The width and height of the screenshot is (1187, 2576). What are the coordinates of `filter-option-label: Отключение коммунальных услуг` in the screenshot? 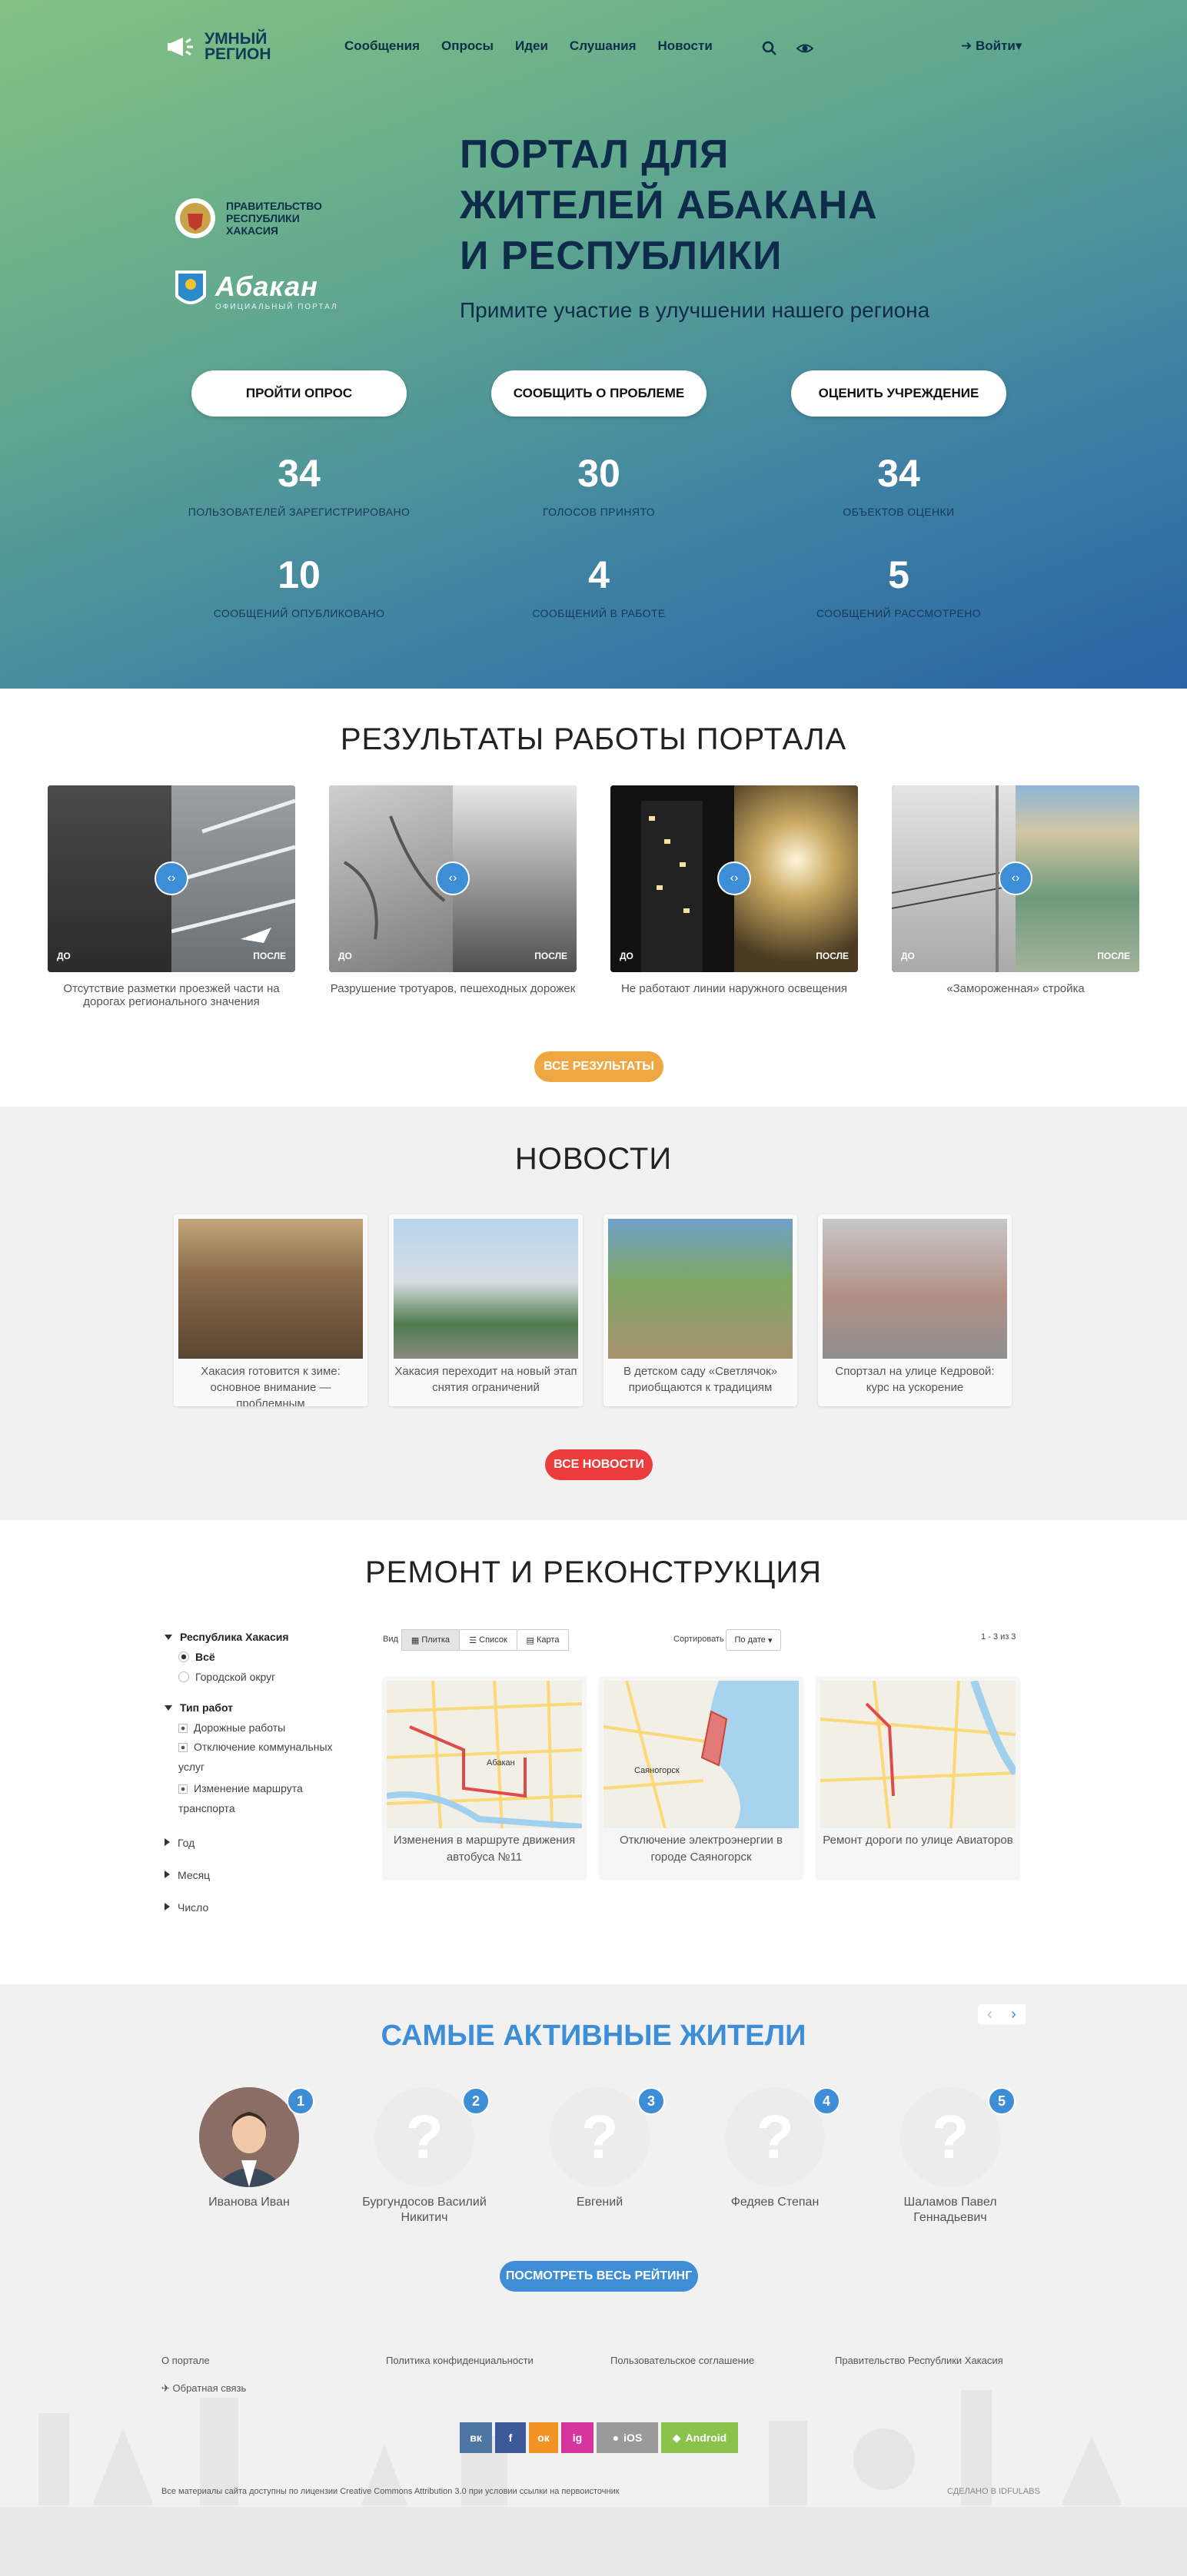 It's located at (255, 1757).